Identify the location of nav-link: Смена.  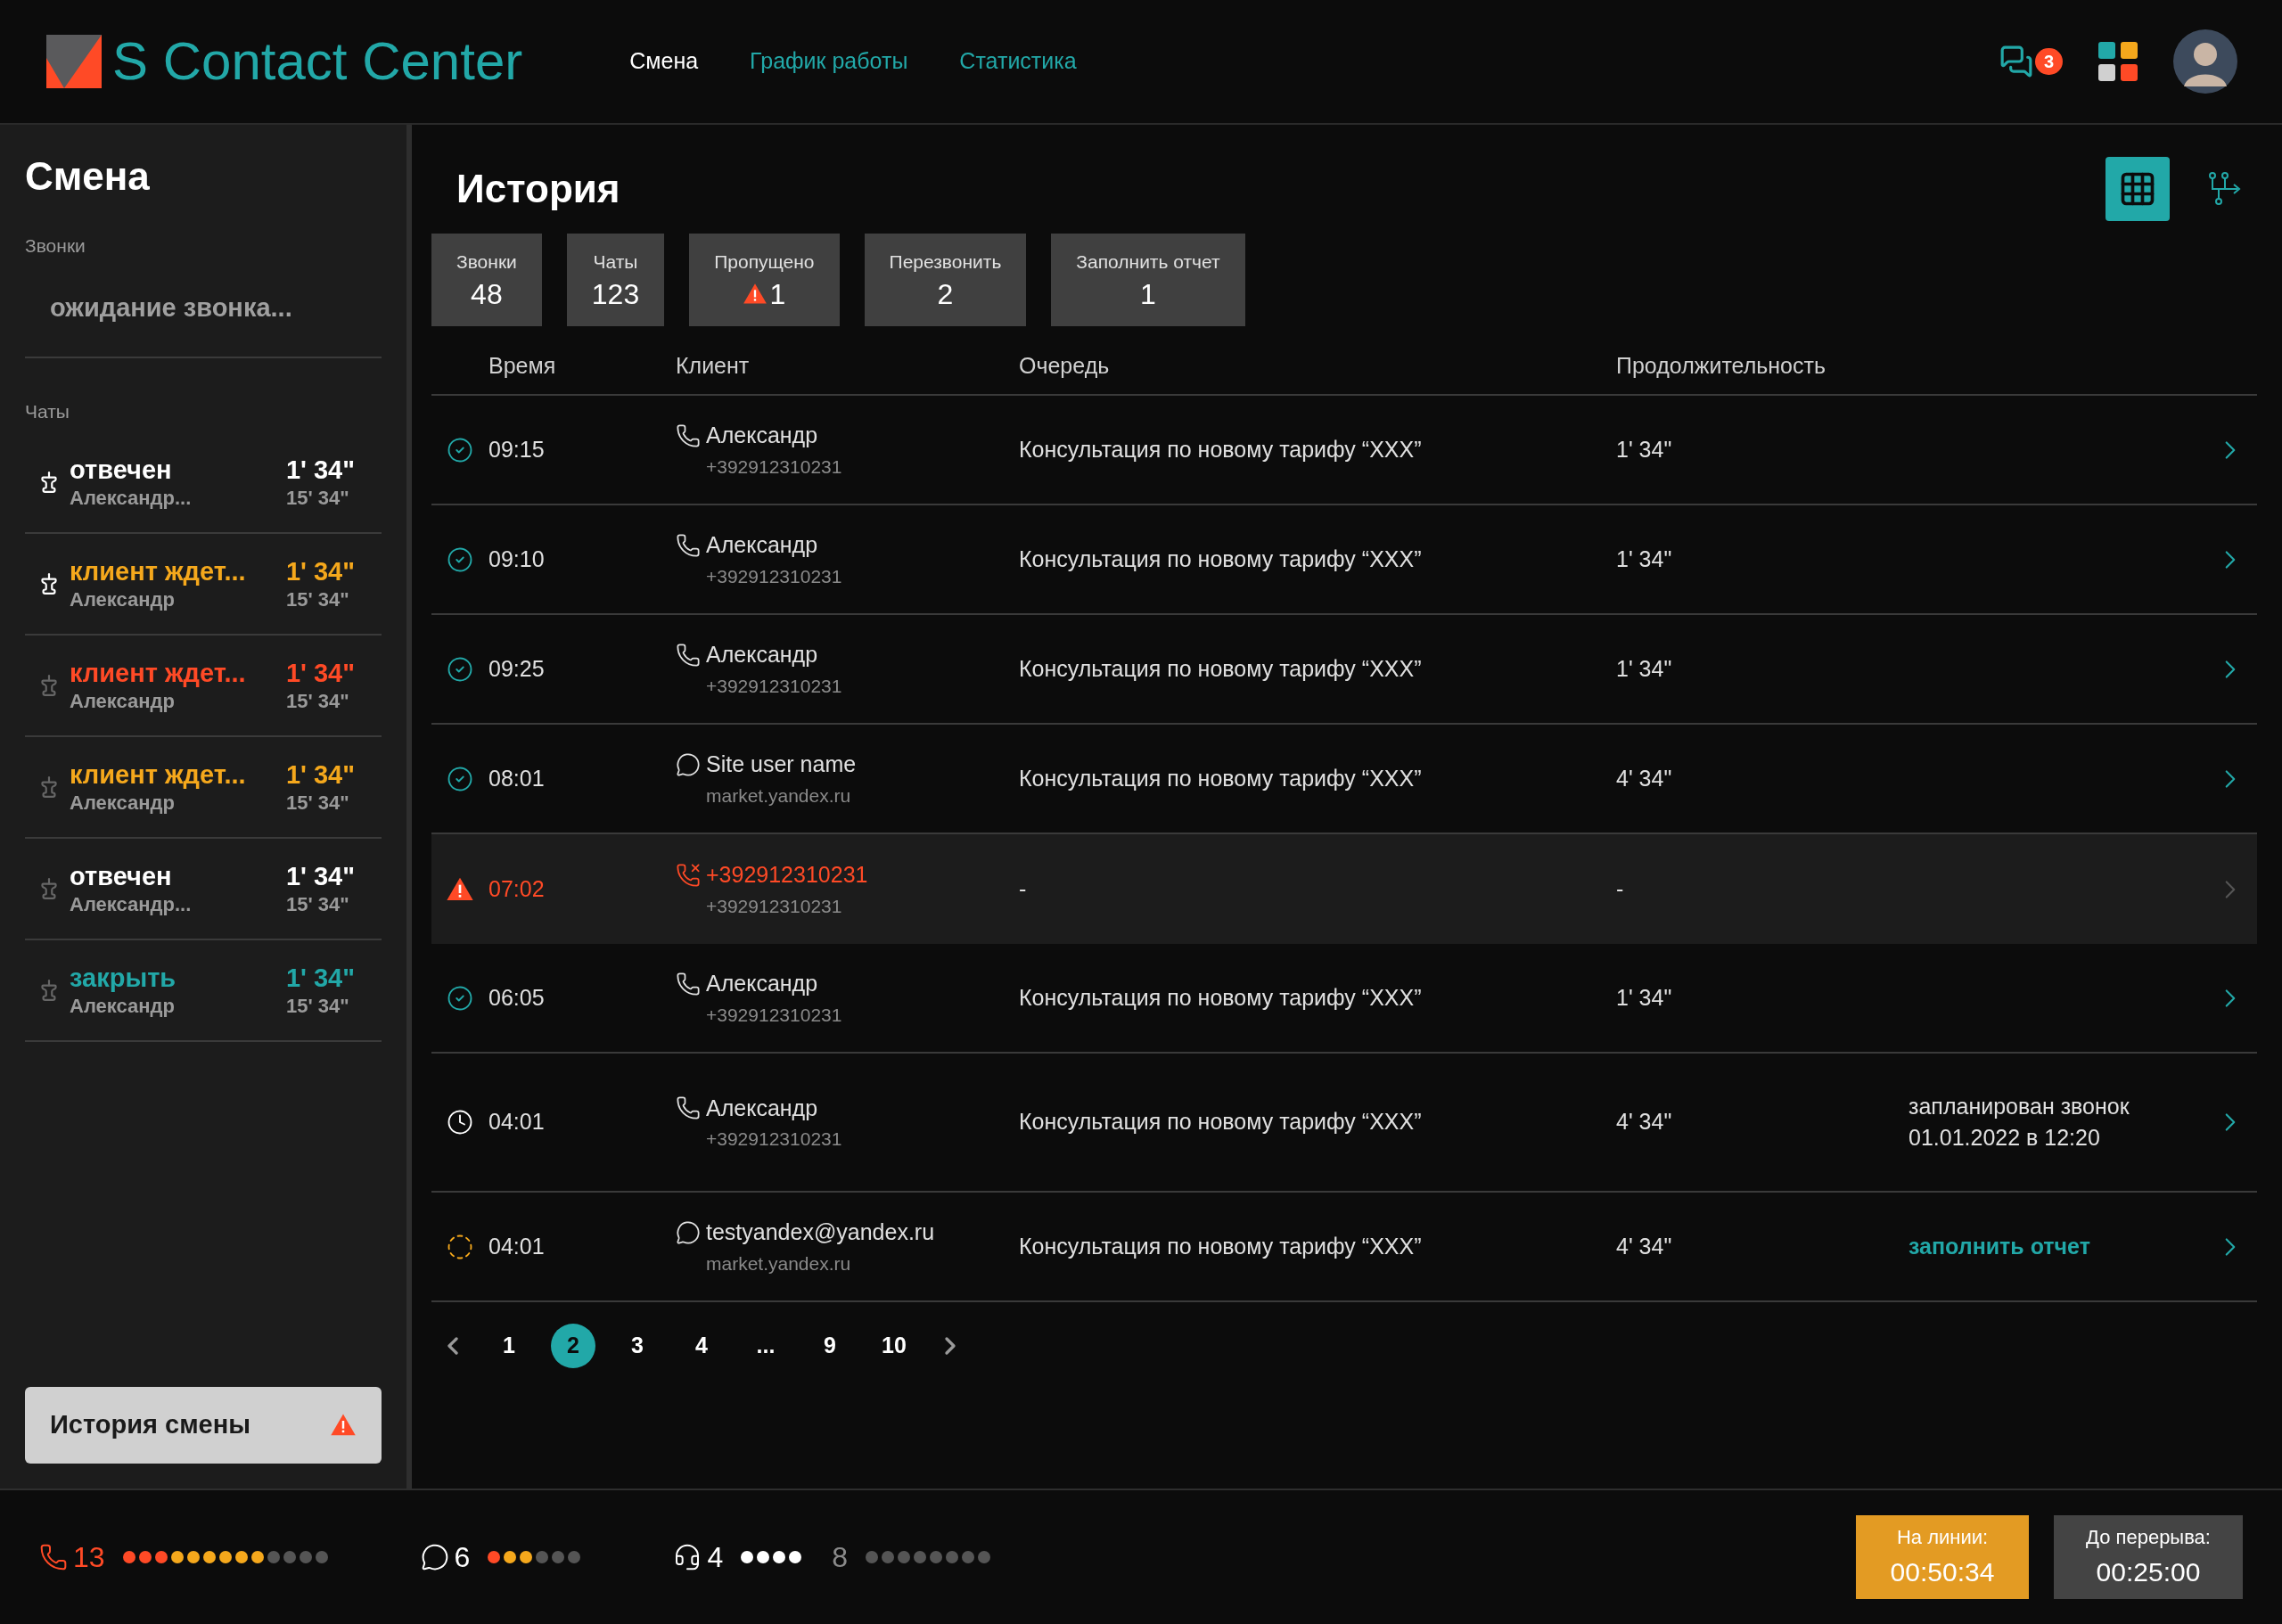
(664, 61).